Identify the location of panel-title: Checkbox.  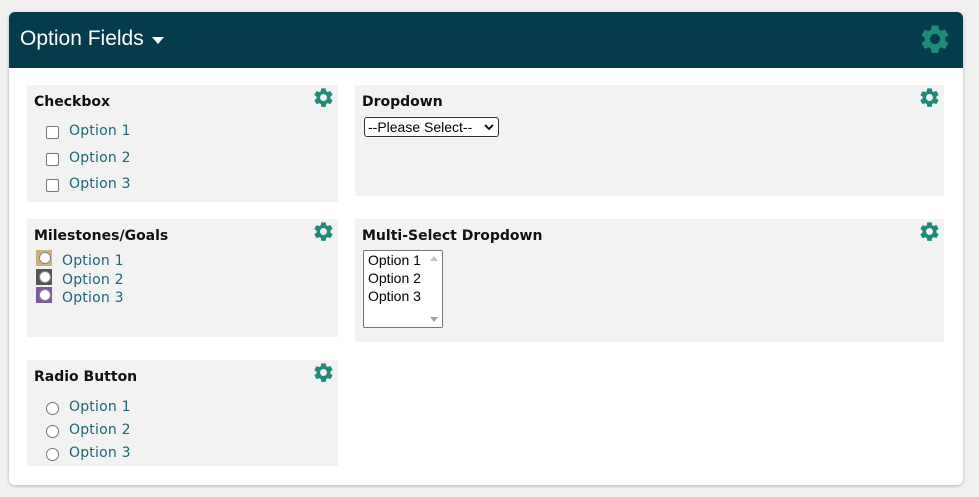
(72, 102).